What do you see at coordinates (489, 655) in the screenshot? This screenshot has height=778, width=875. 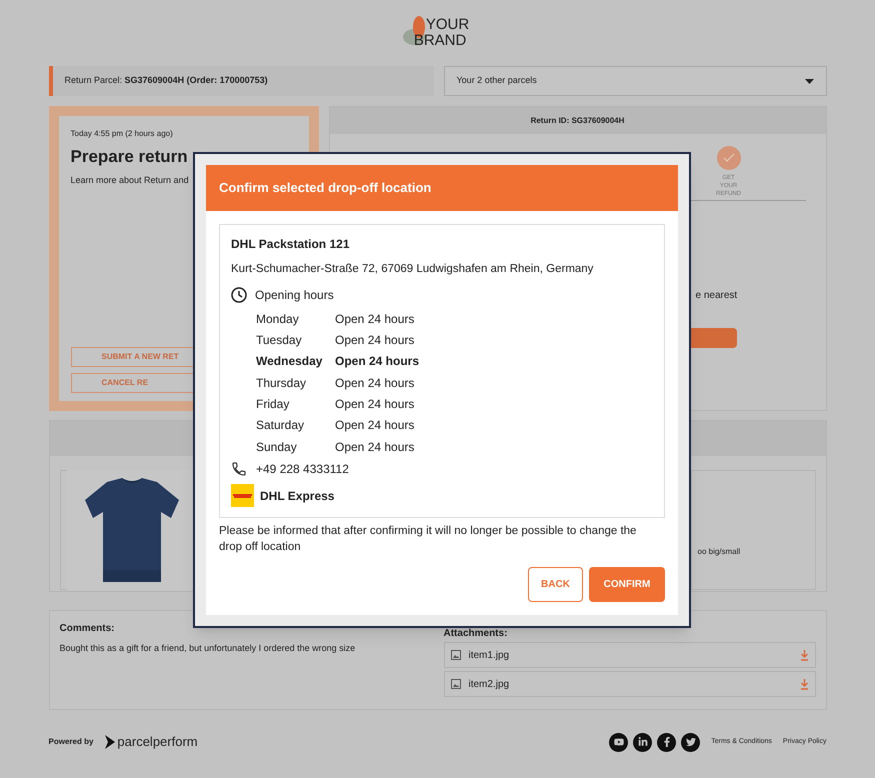 I see `file-name: item1.jpg` at bounding box center [489, 655].